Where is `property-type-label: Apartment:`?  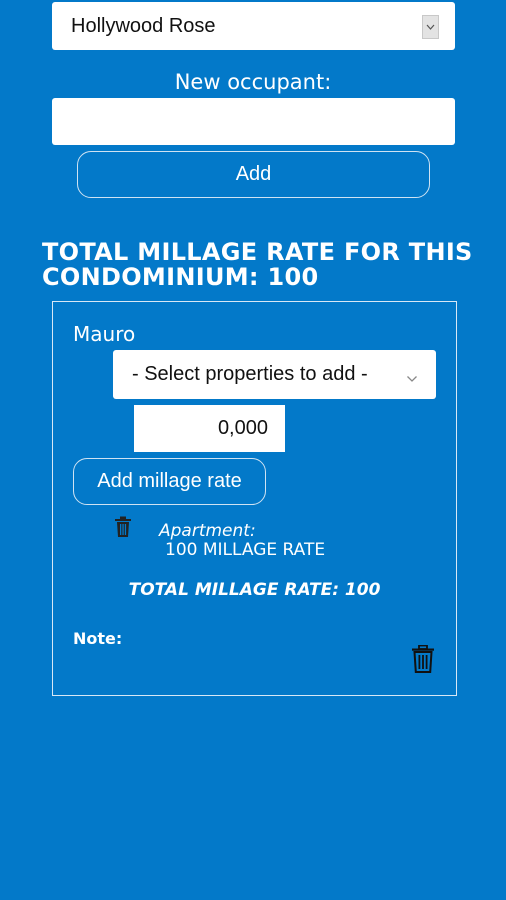 property-type-label: Apartment: is located at coordinates (207, 531).